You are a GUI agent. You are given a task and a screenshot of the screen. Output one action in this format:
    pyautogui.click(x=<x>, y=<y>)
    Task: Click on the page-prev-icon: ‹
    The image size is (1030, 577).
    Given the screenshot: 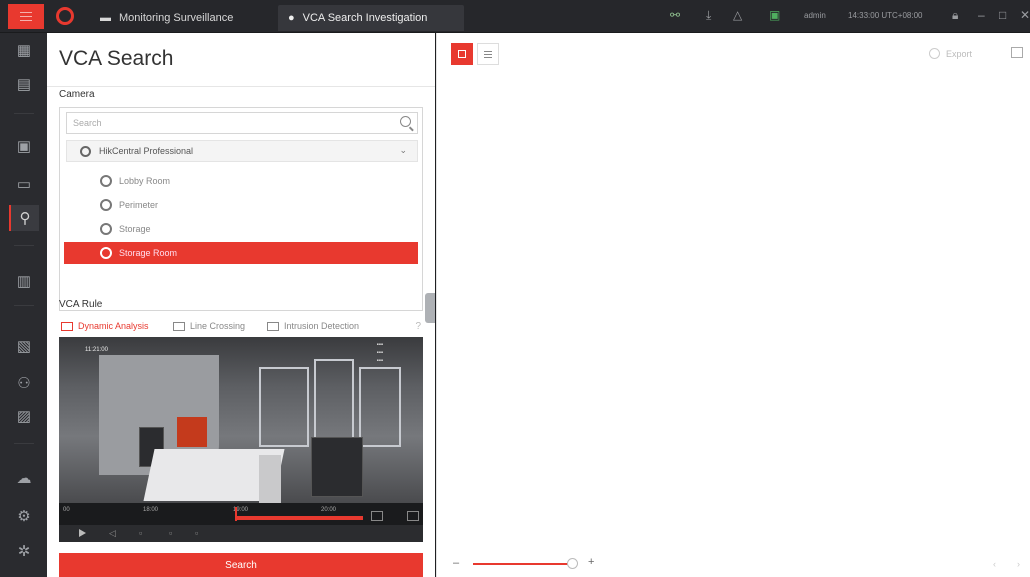 What is the action you would take?
    pyautogui.click(x=994, y=564)
    